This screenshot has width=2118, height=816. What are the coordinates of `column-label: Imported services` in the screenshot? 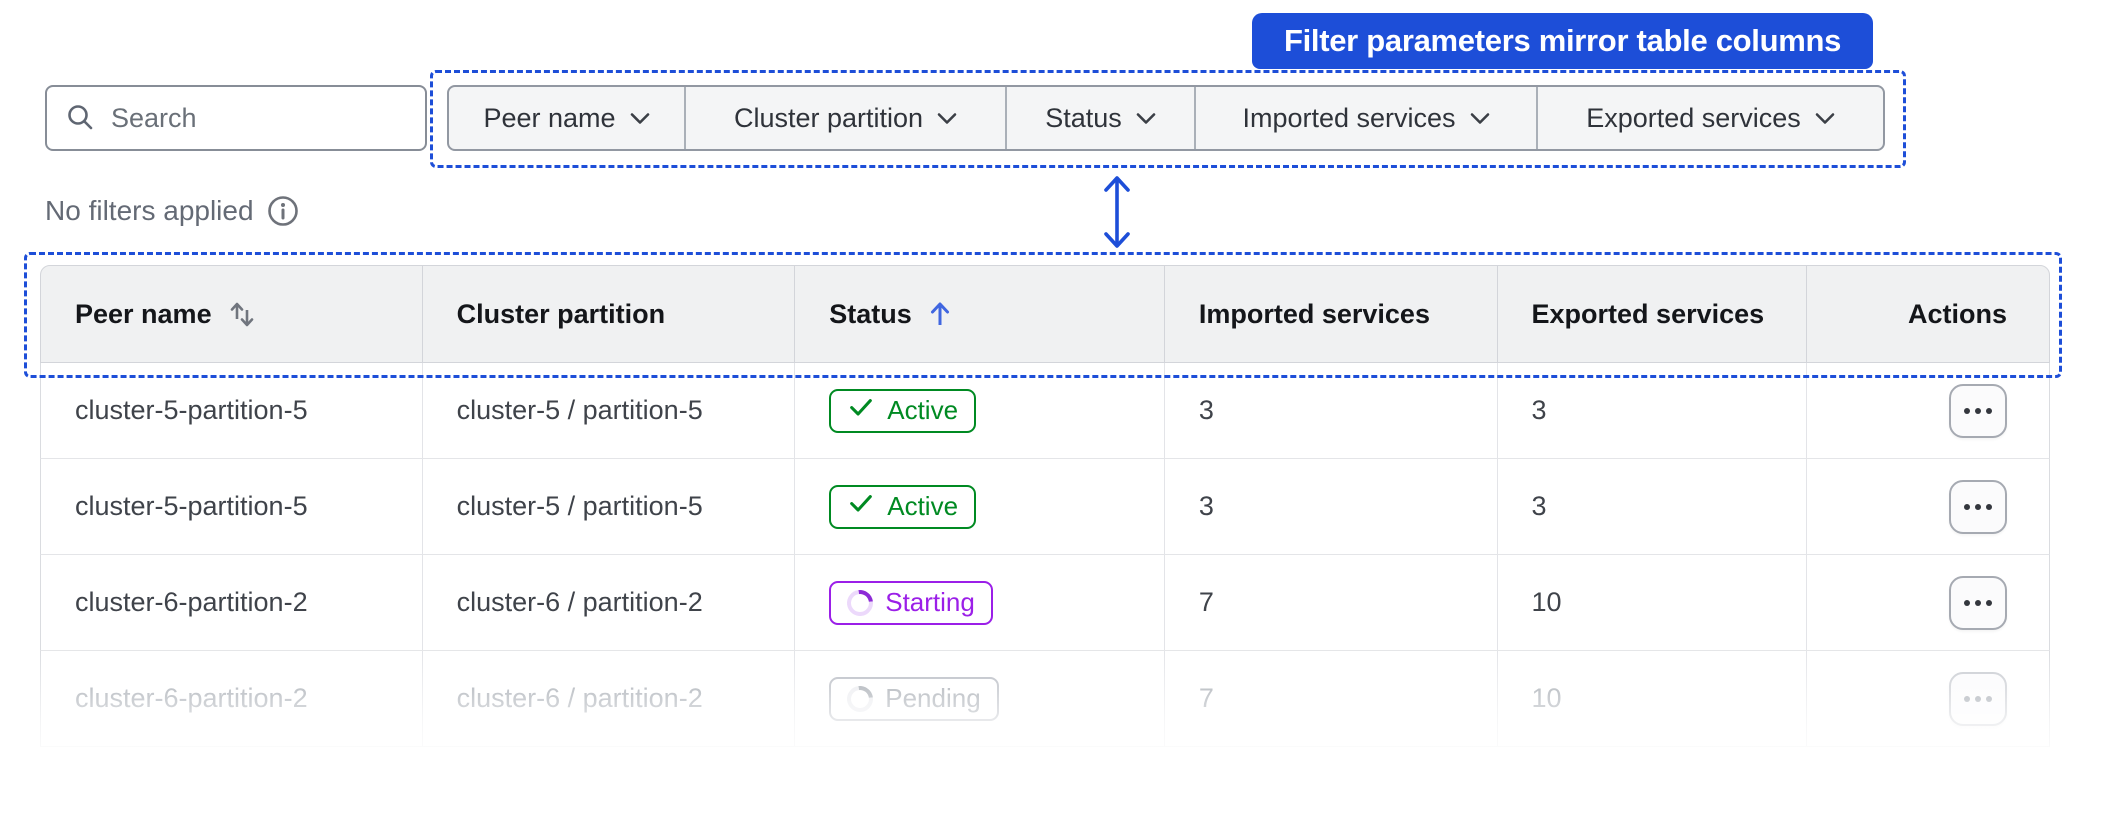 It's located at (1314, 313).